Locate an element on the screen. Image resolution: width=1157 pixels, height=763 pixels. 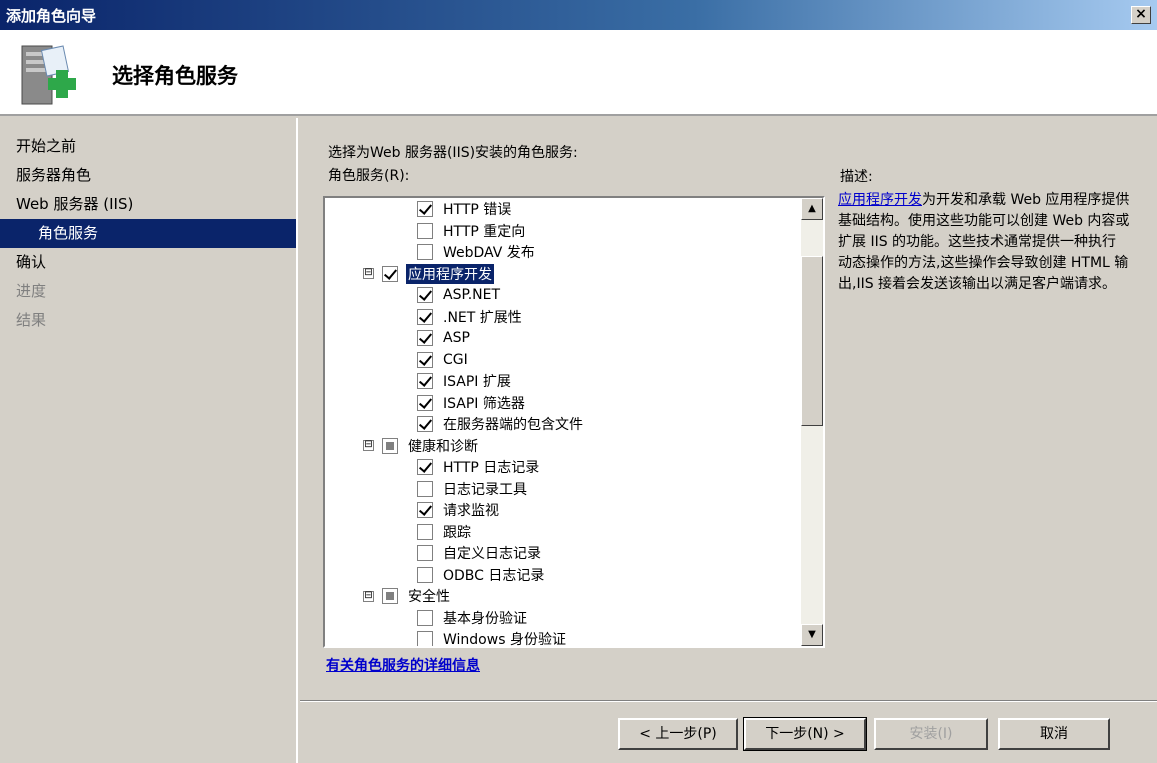
tree-item-label: 请求监视 is located at coordinates (471, 510).